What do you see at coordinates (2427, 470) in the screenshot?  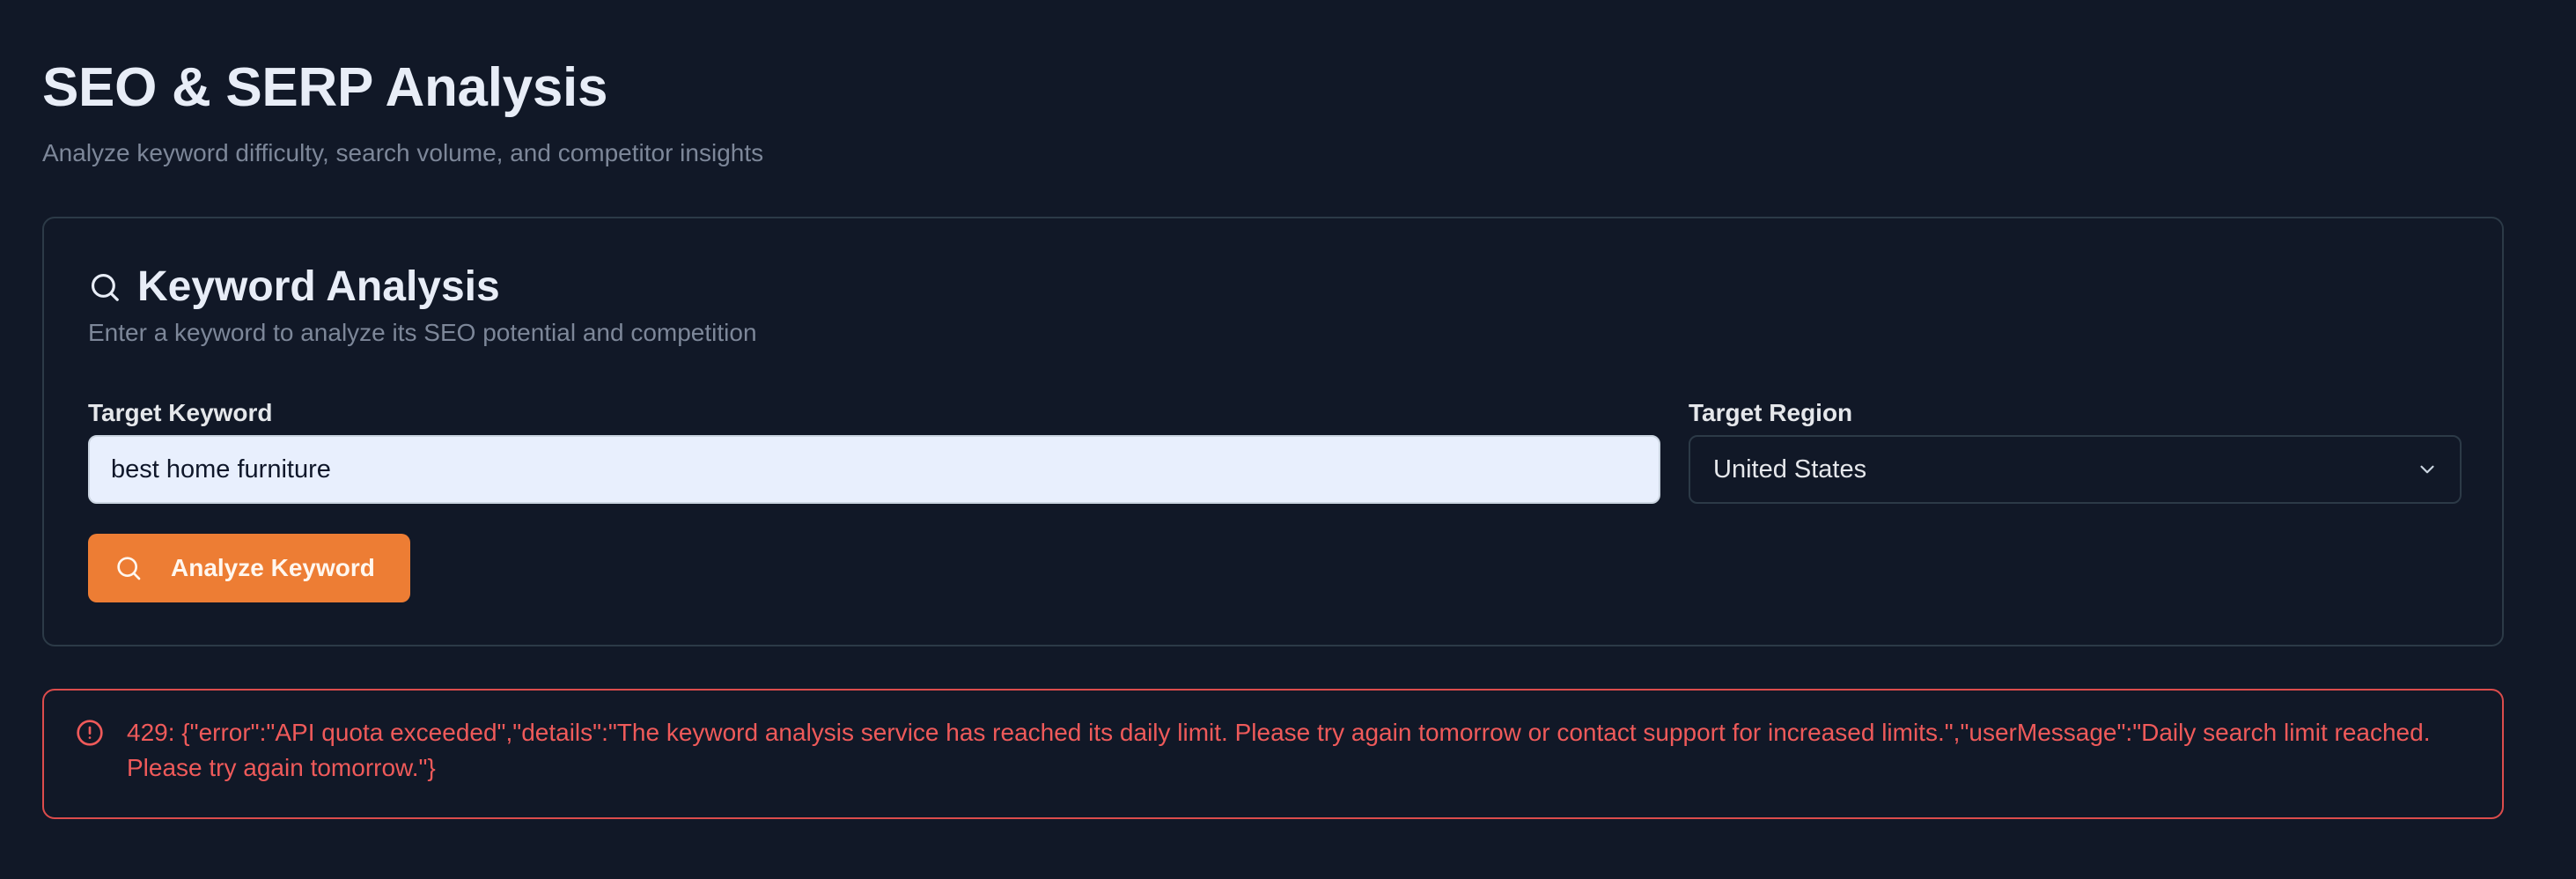 I see `chevron-down-icon` at bounding box center [2427, 470].